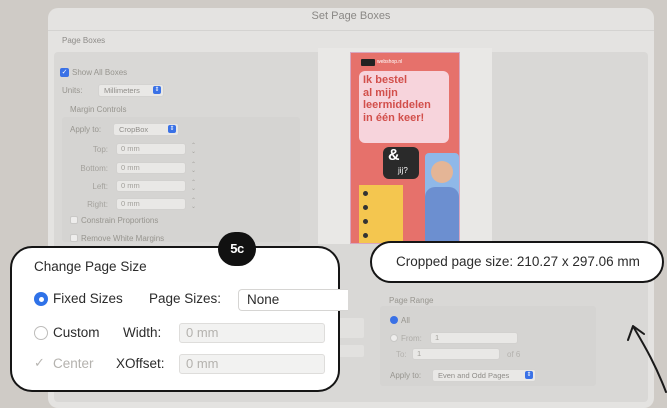 The image size is (667, 408). I want to click on bottom-label: Bottom:, so click(94, 168).